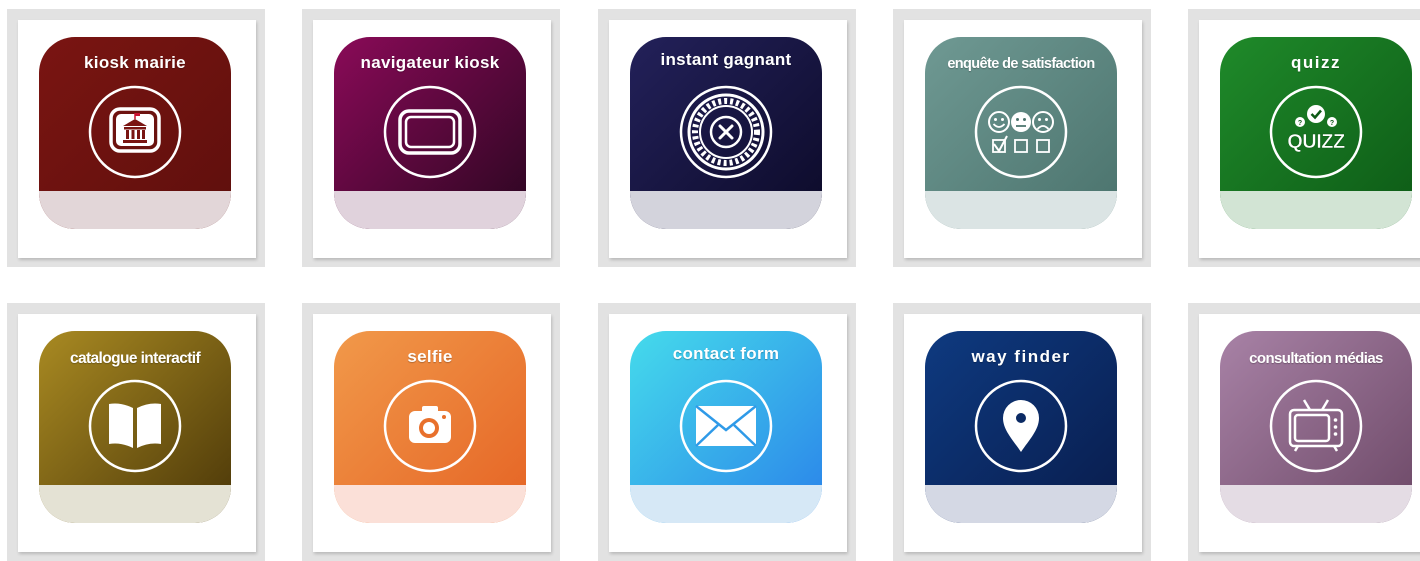 This screenshot has width=1420, height=561. I want to click on app-card: navigateur kiosk, so click(432, 139).